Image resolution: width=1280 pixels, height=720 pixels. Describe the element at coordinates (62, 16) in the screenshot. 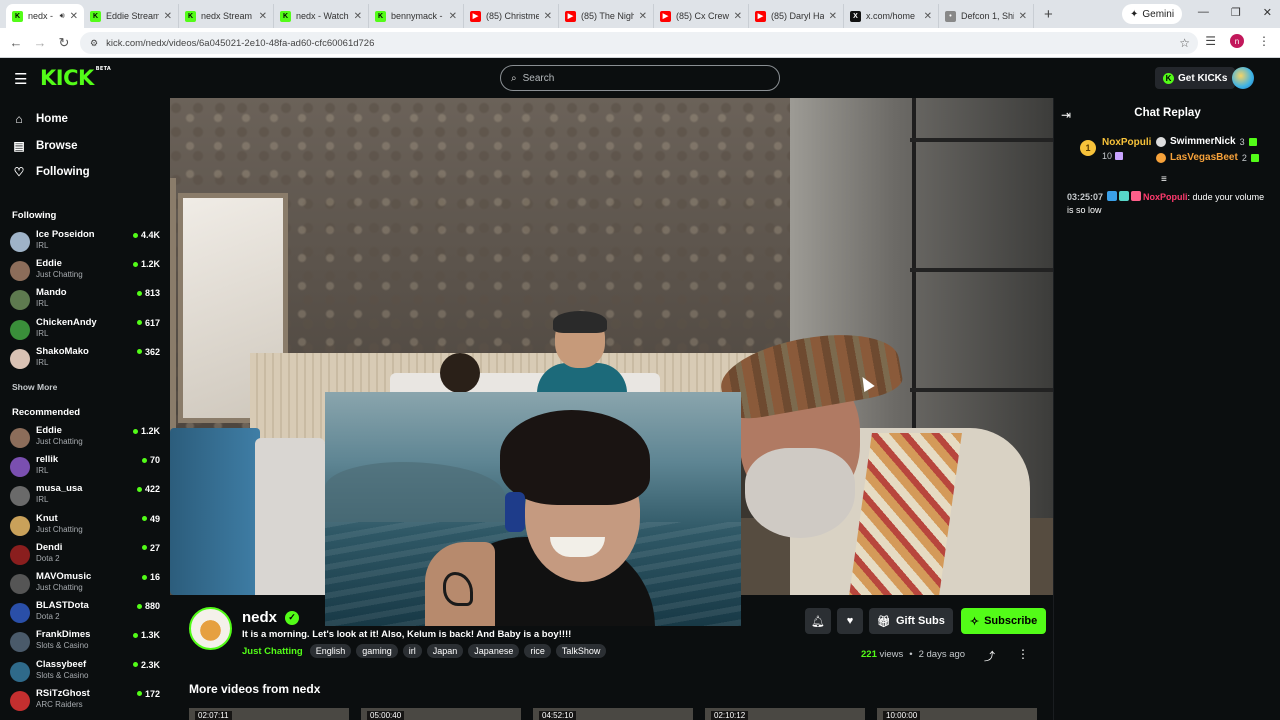

I see `audio-playing-icon: 🔊︎` at that location.